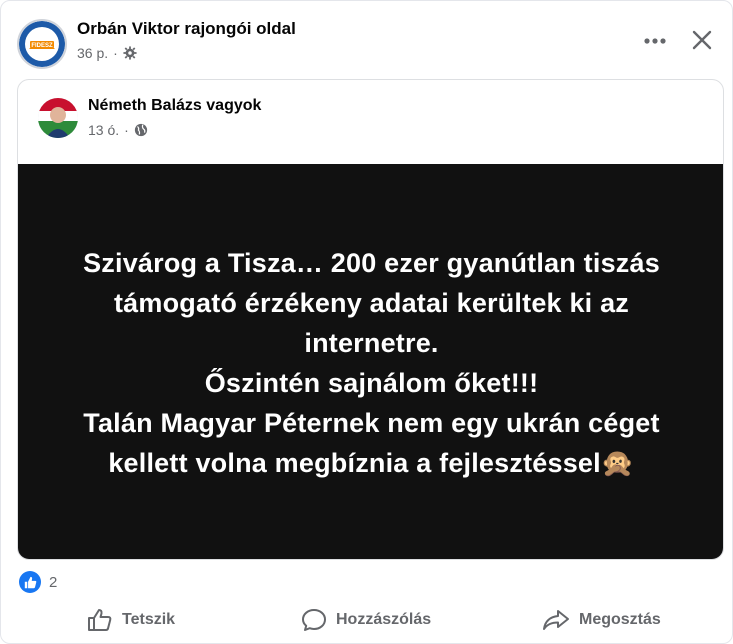 The image size is (733, 644). I want to click on like-button: Tetszik, so click(131, 620).